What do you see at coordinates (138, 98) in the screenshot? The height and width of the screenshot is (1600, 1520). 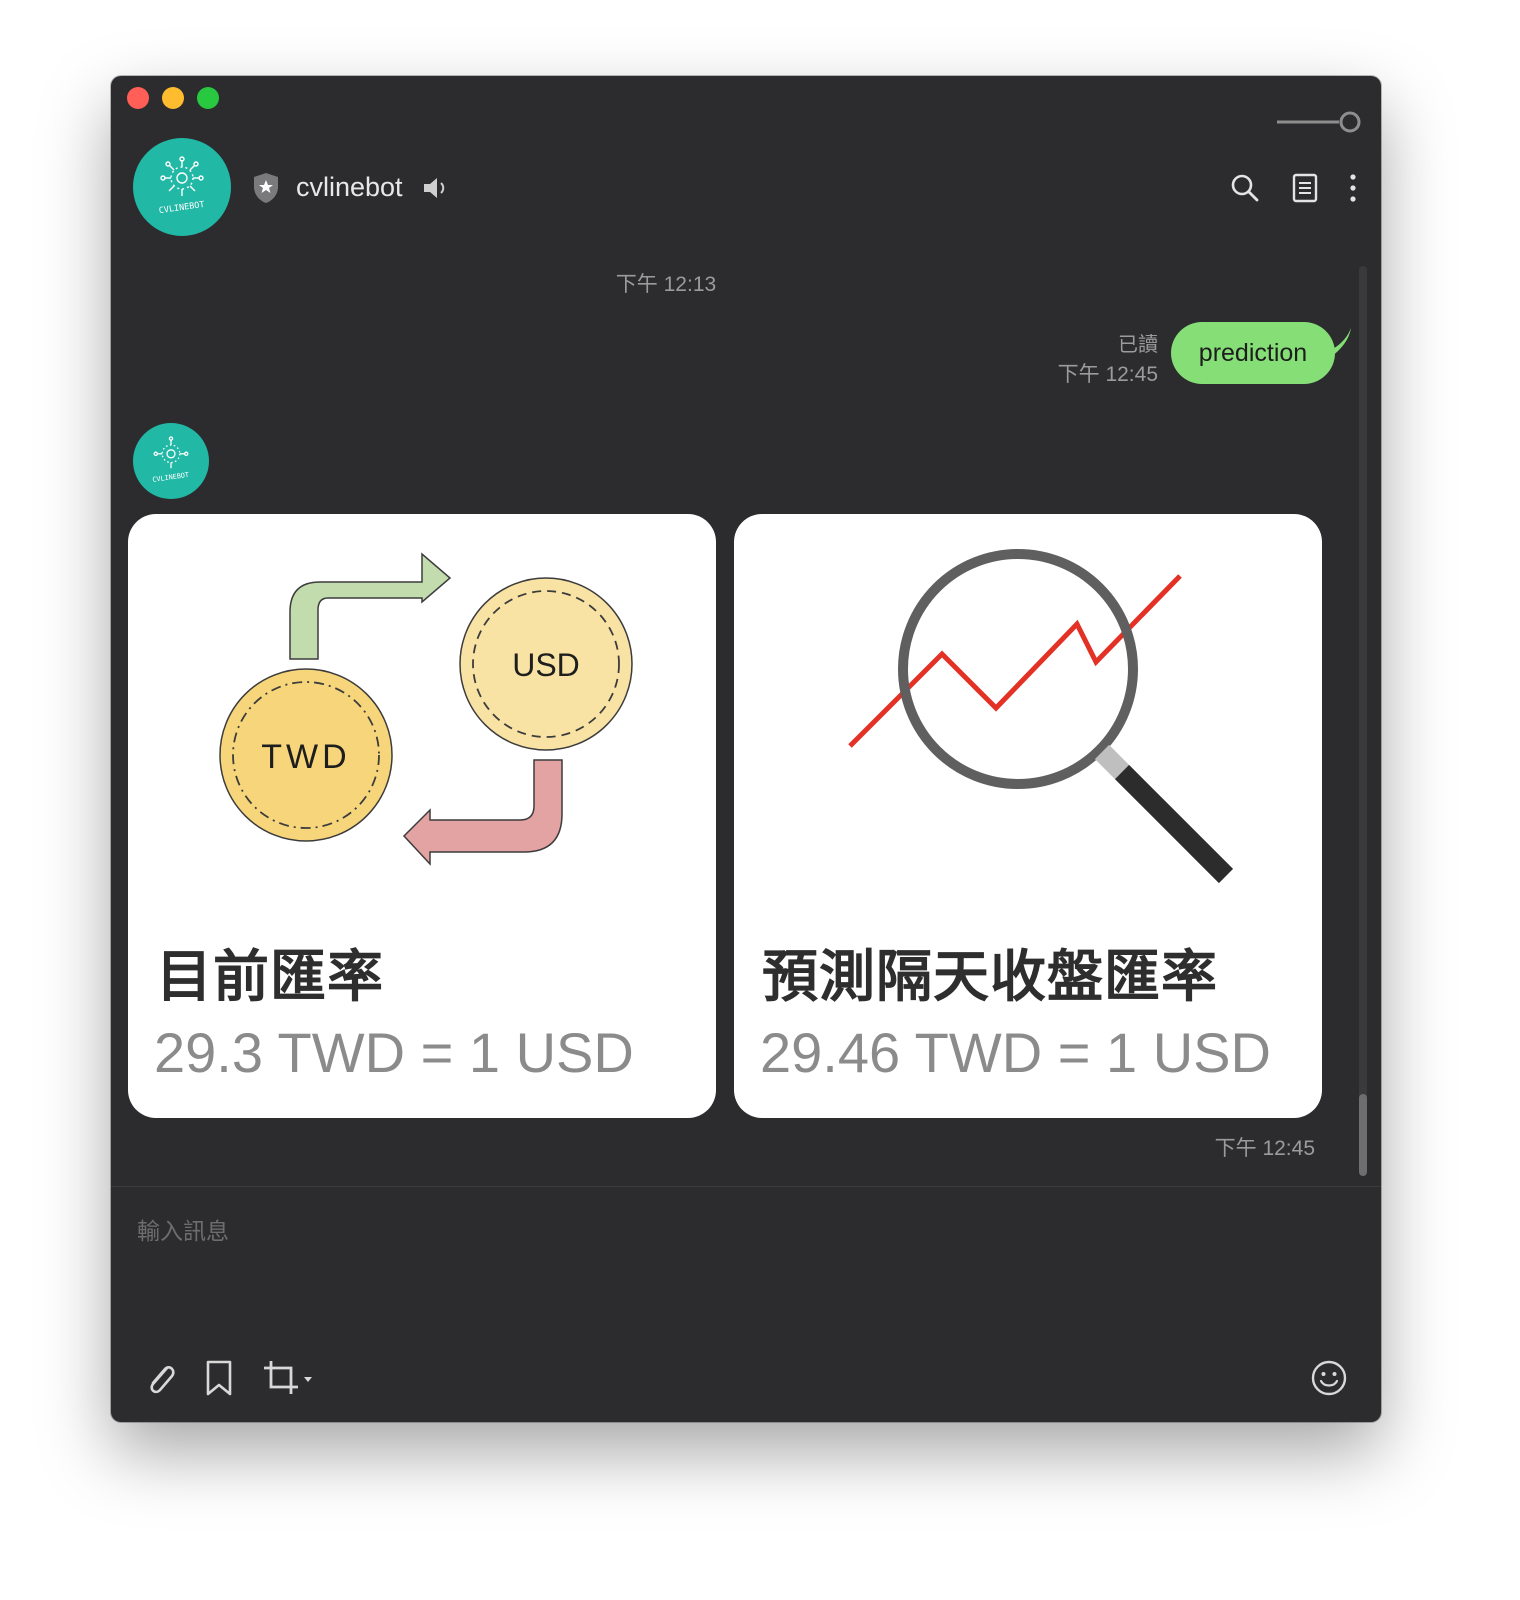 I see `close-window-button` at bounding box center [138, 98].